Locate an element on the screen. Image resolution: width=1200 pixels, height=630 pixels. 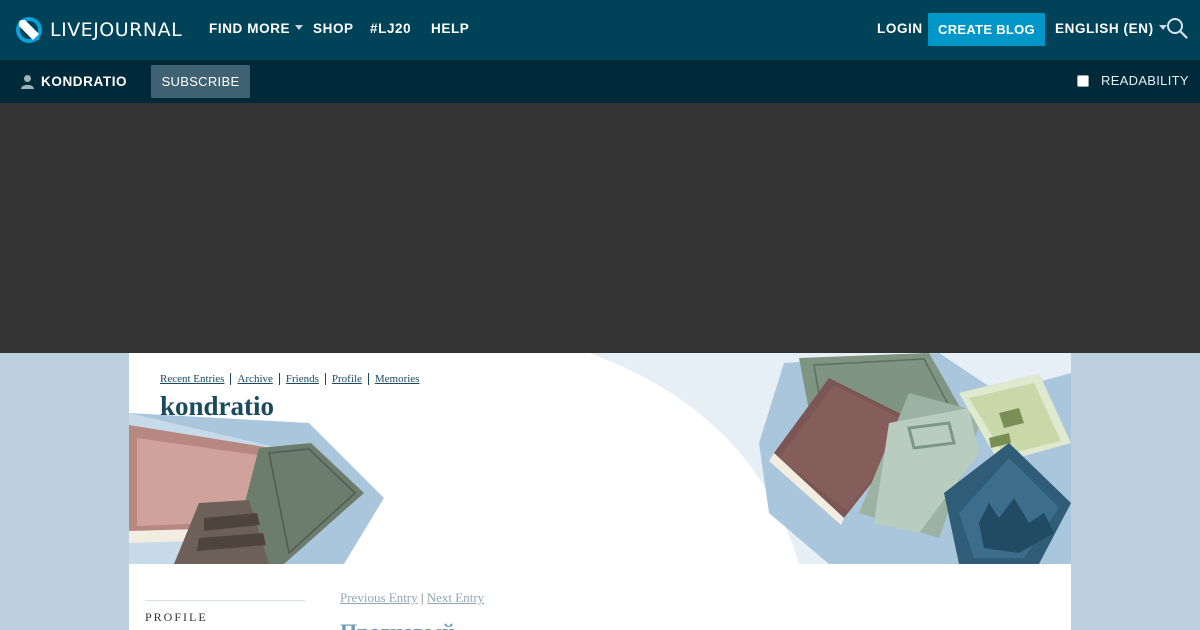
login-link: LOGIN is located at coordinates (900, 28).